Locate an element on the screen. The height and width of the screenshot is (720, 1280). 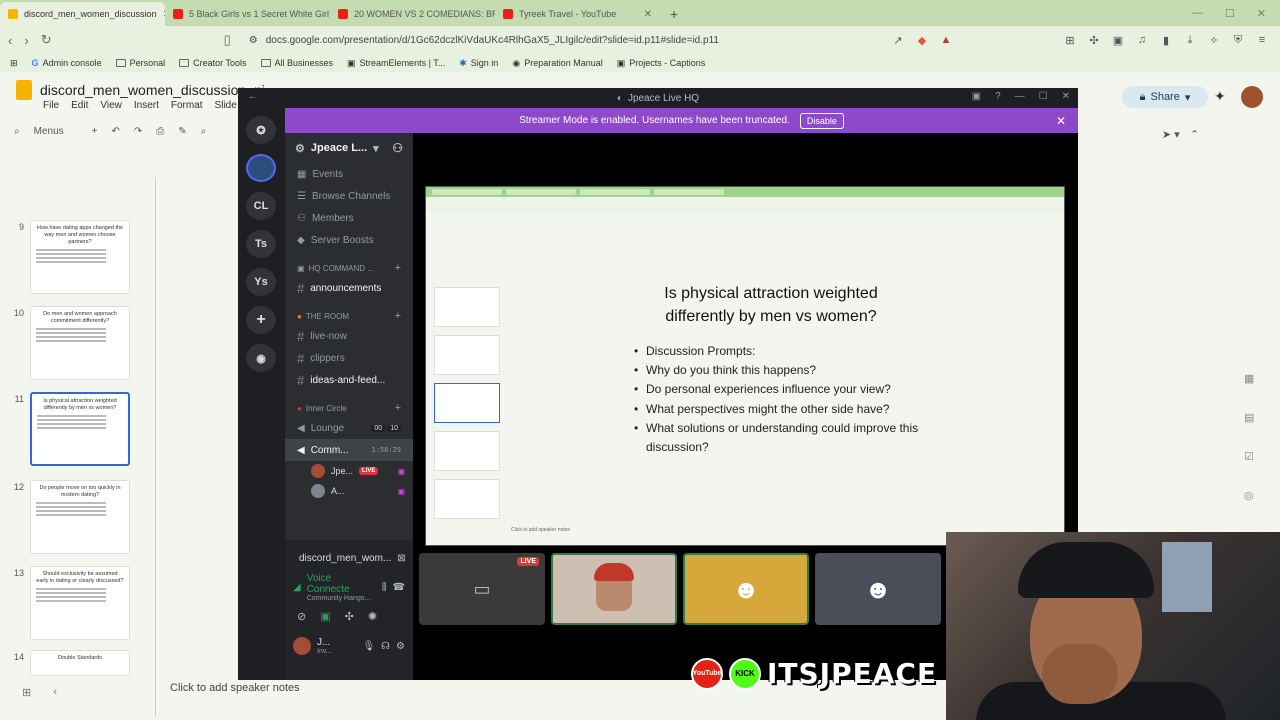
tasks-icon: ☑ is located at coordinates (1249, 456).